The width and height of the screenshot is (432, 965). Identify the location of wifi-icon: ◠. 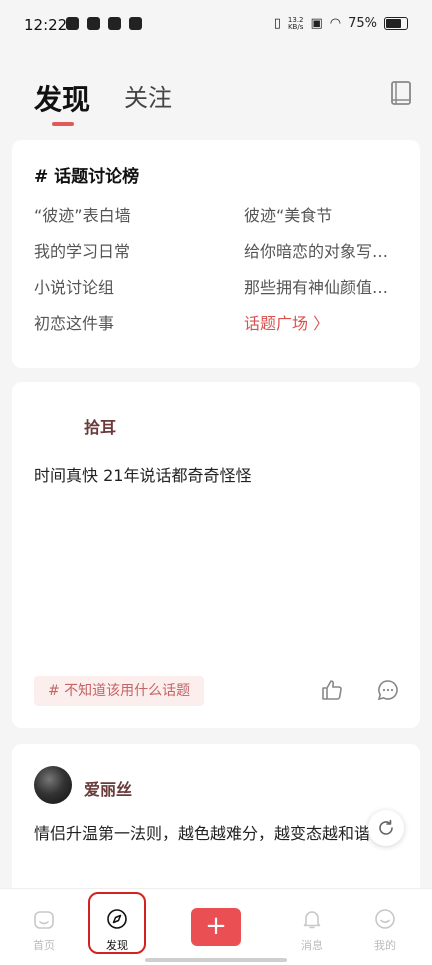
(335, 23).